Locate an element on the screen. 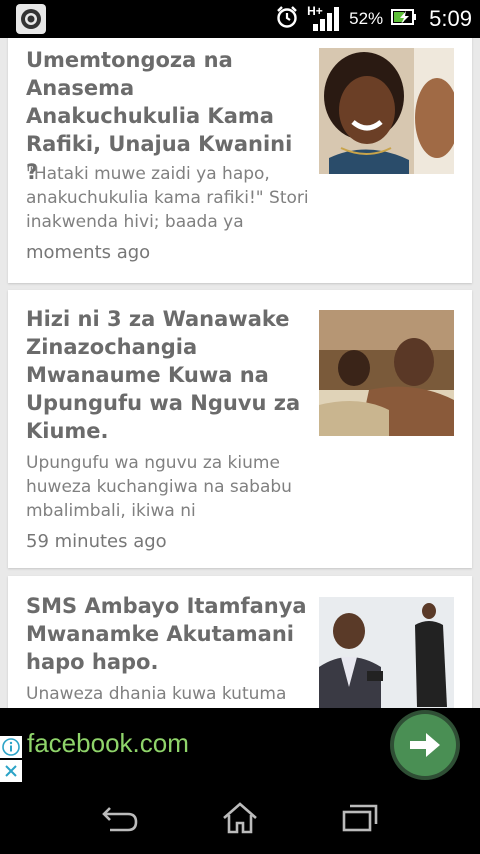  ad-info-icon is located at coordinates (11, 747).